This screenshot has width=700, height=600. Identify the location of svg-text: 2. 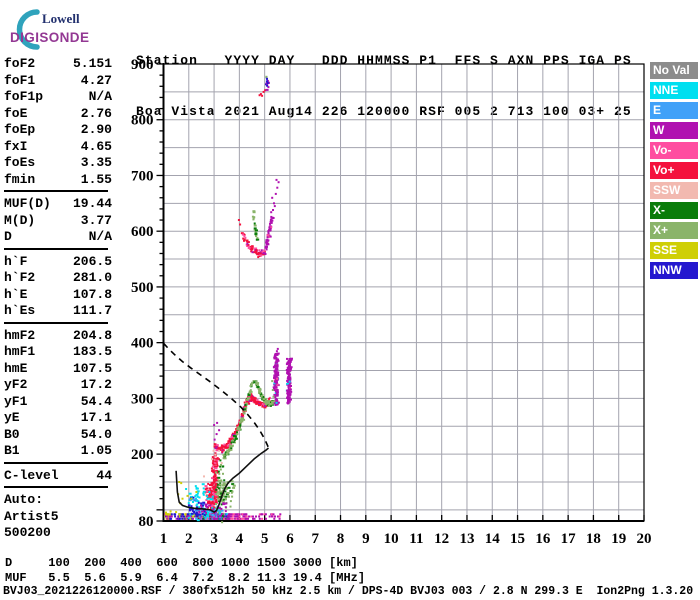
(189, 539).